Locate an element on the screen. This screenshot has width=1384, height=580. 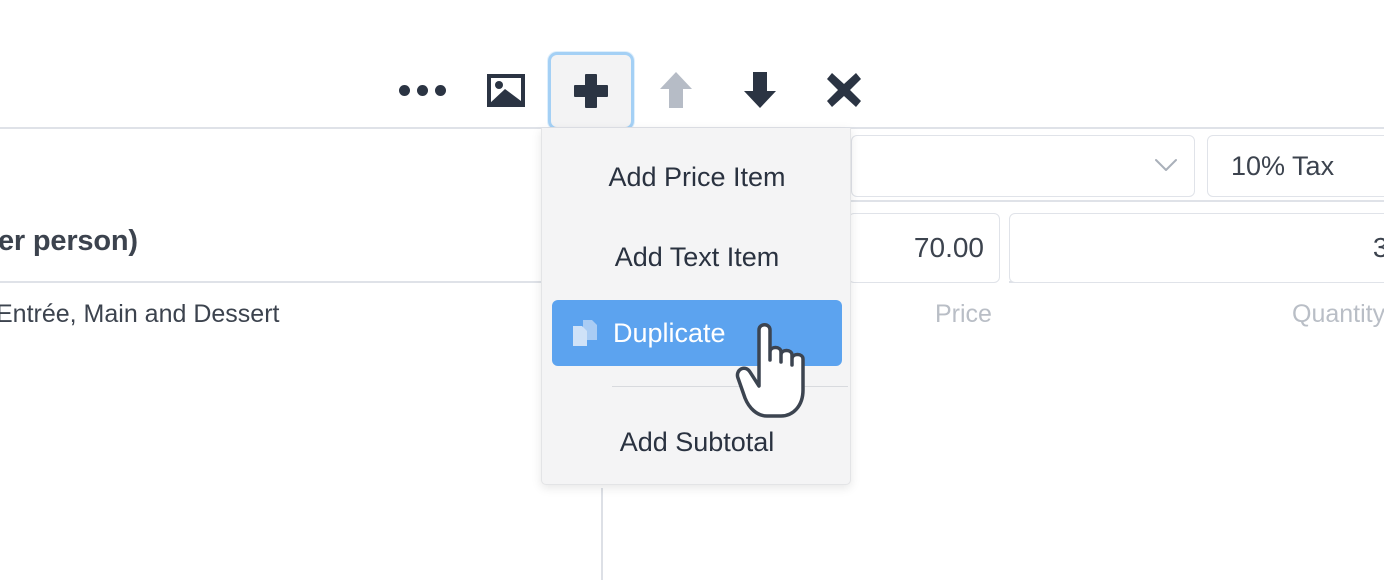
plus-icon is located at coordinates (591, 91).